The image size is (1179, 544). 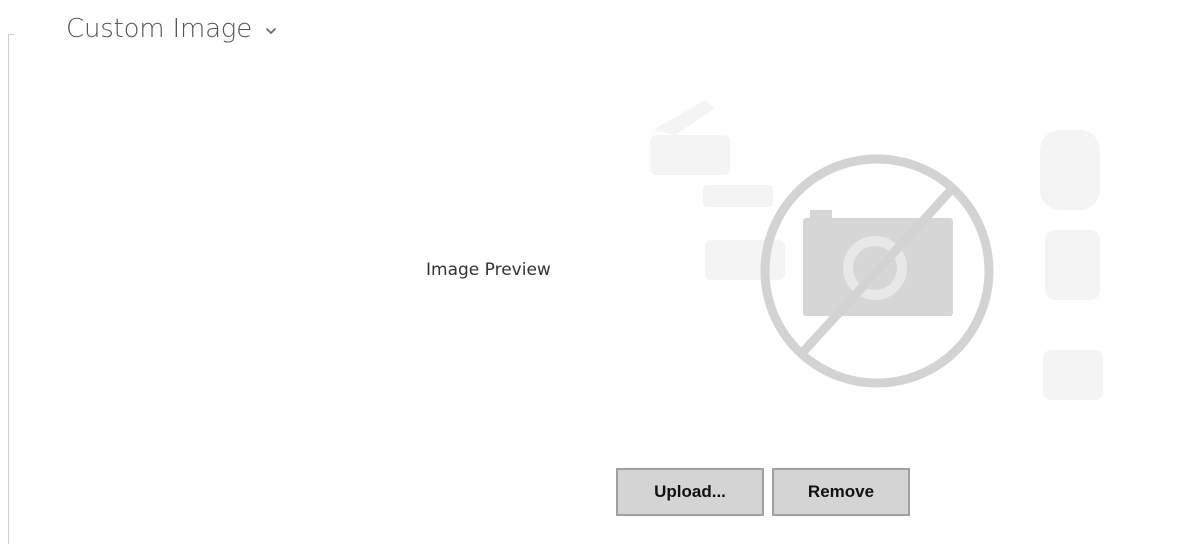 I want to click on section-bracket, so click(x=11, y=289).